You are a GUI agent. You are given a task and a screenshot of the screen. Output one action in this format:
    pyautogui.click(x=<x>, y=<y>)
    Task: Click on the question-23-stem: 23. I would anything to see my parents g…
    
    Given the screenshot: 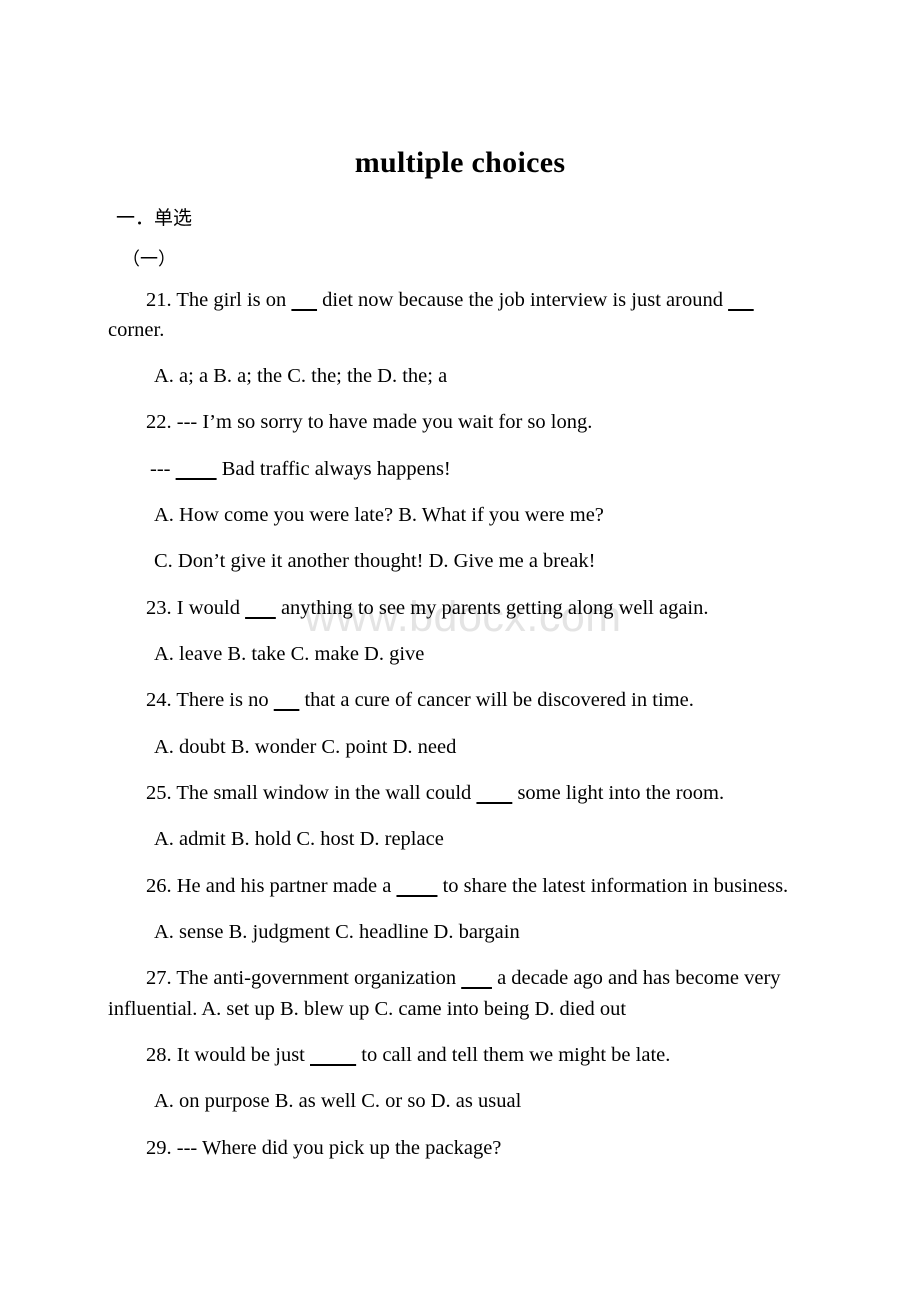 What is the action you would take?
    pyautogui.click(x=456, y=600)
    